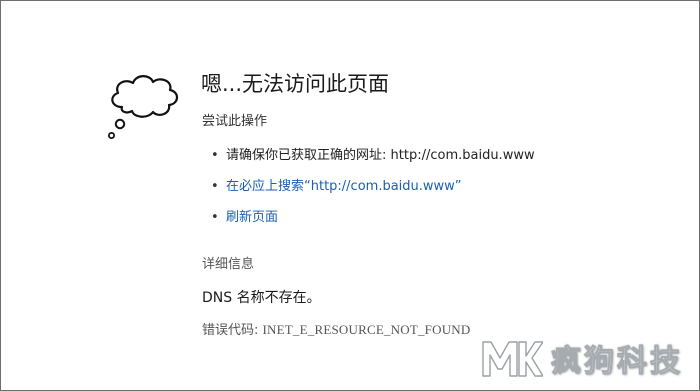  Describe the element at coordinates (366, 329) in the screenshot. I see `error-code-value: INET_E_RESOURCE_NOT_FOUND` at that location.